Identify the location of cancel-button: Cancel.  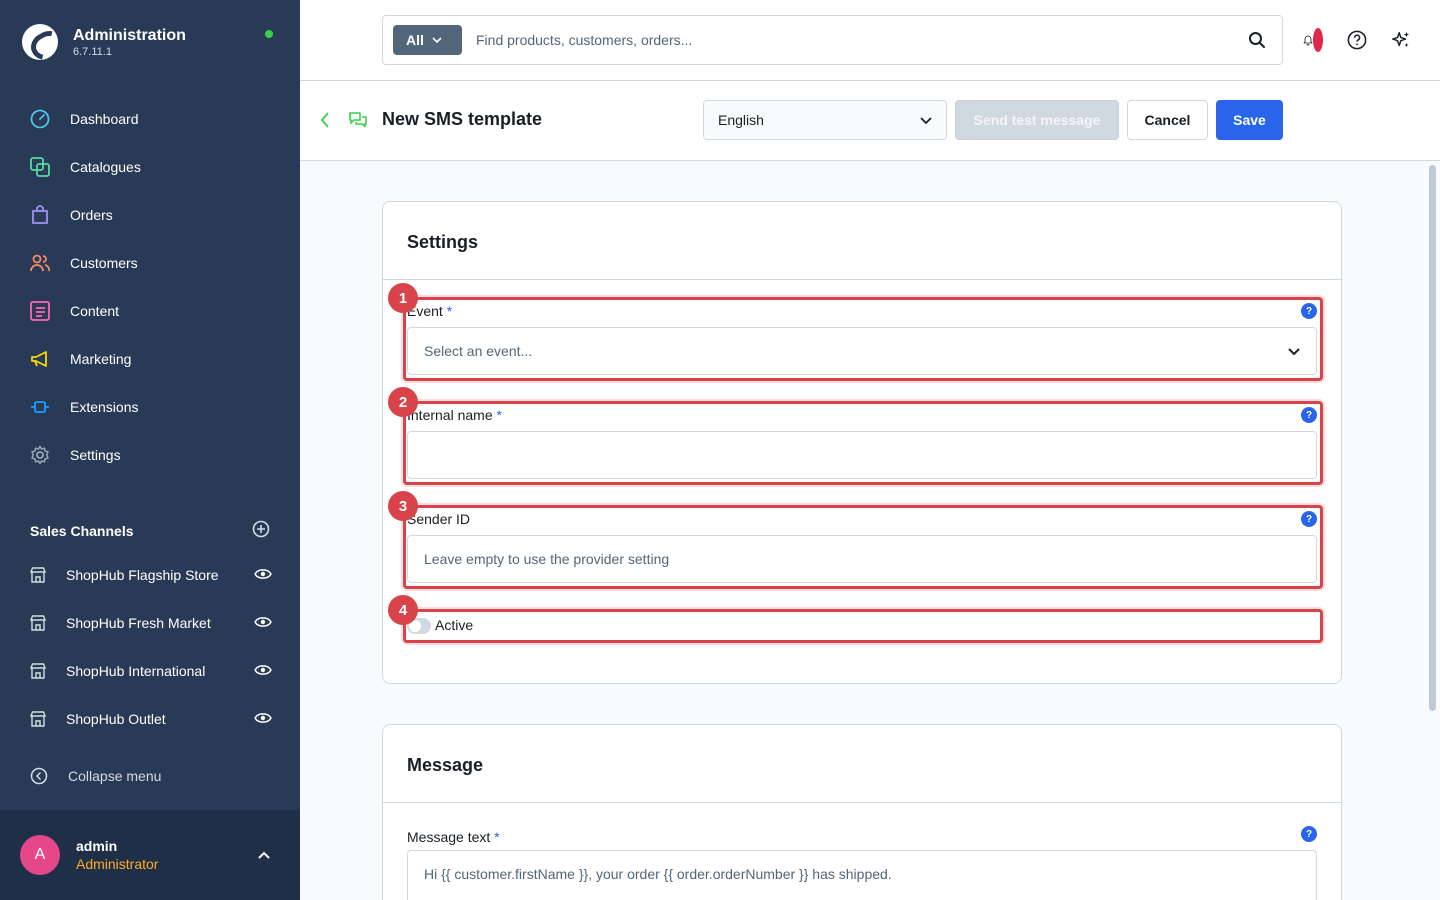
(1167, 120).